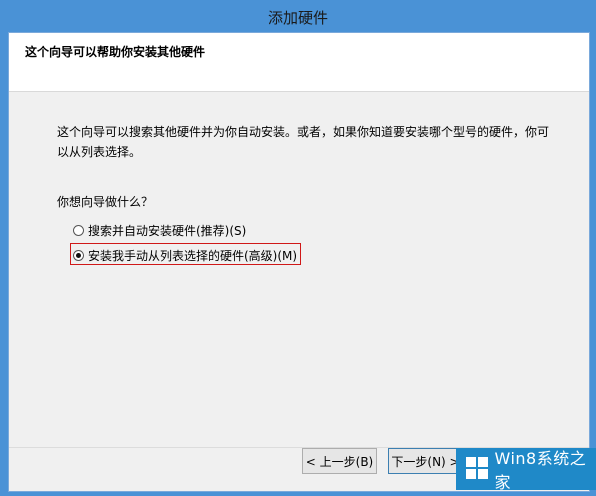 The image size is (596, 496). What do you see at coordinates (167, 230) in the screenshot?
I see `option-auto-search-label: 搜索并自动安装硬件(推荐)(S)` at bounding box center [167, 230].